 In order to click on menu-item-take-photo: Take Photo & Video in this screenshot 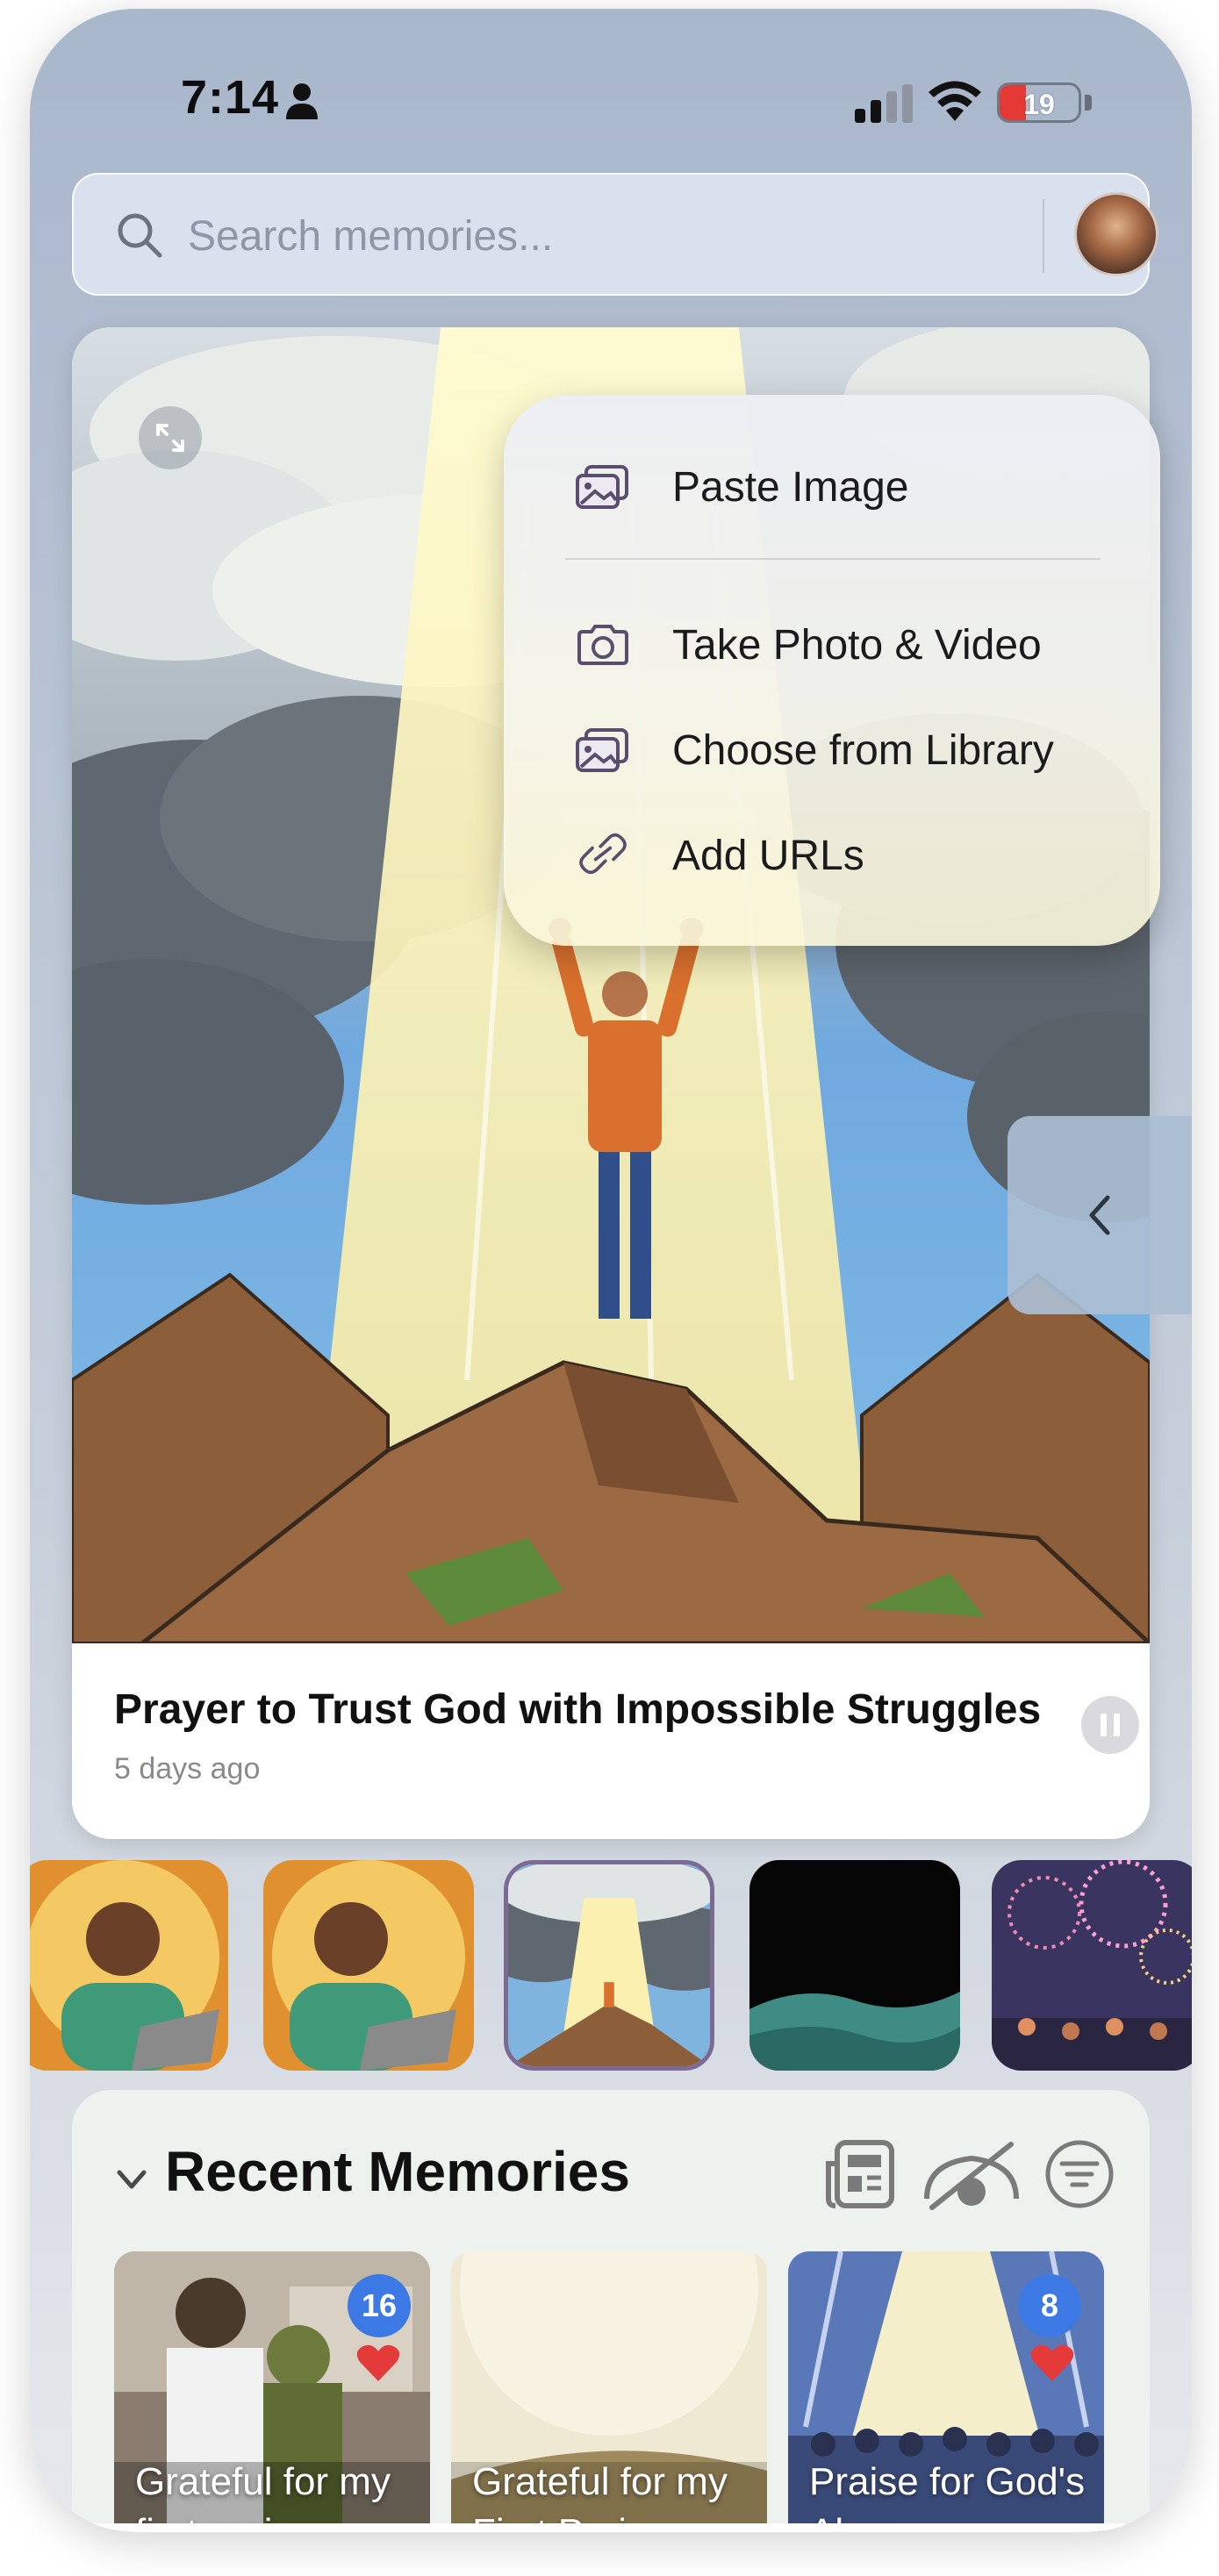, I will do `click(832, 645)`.